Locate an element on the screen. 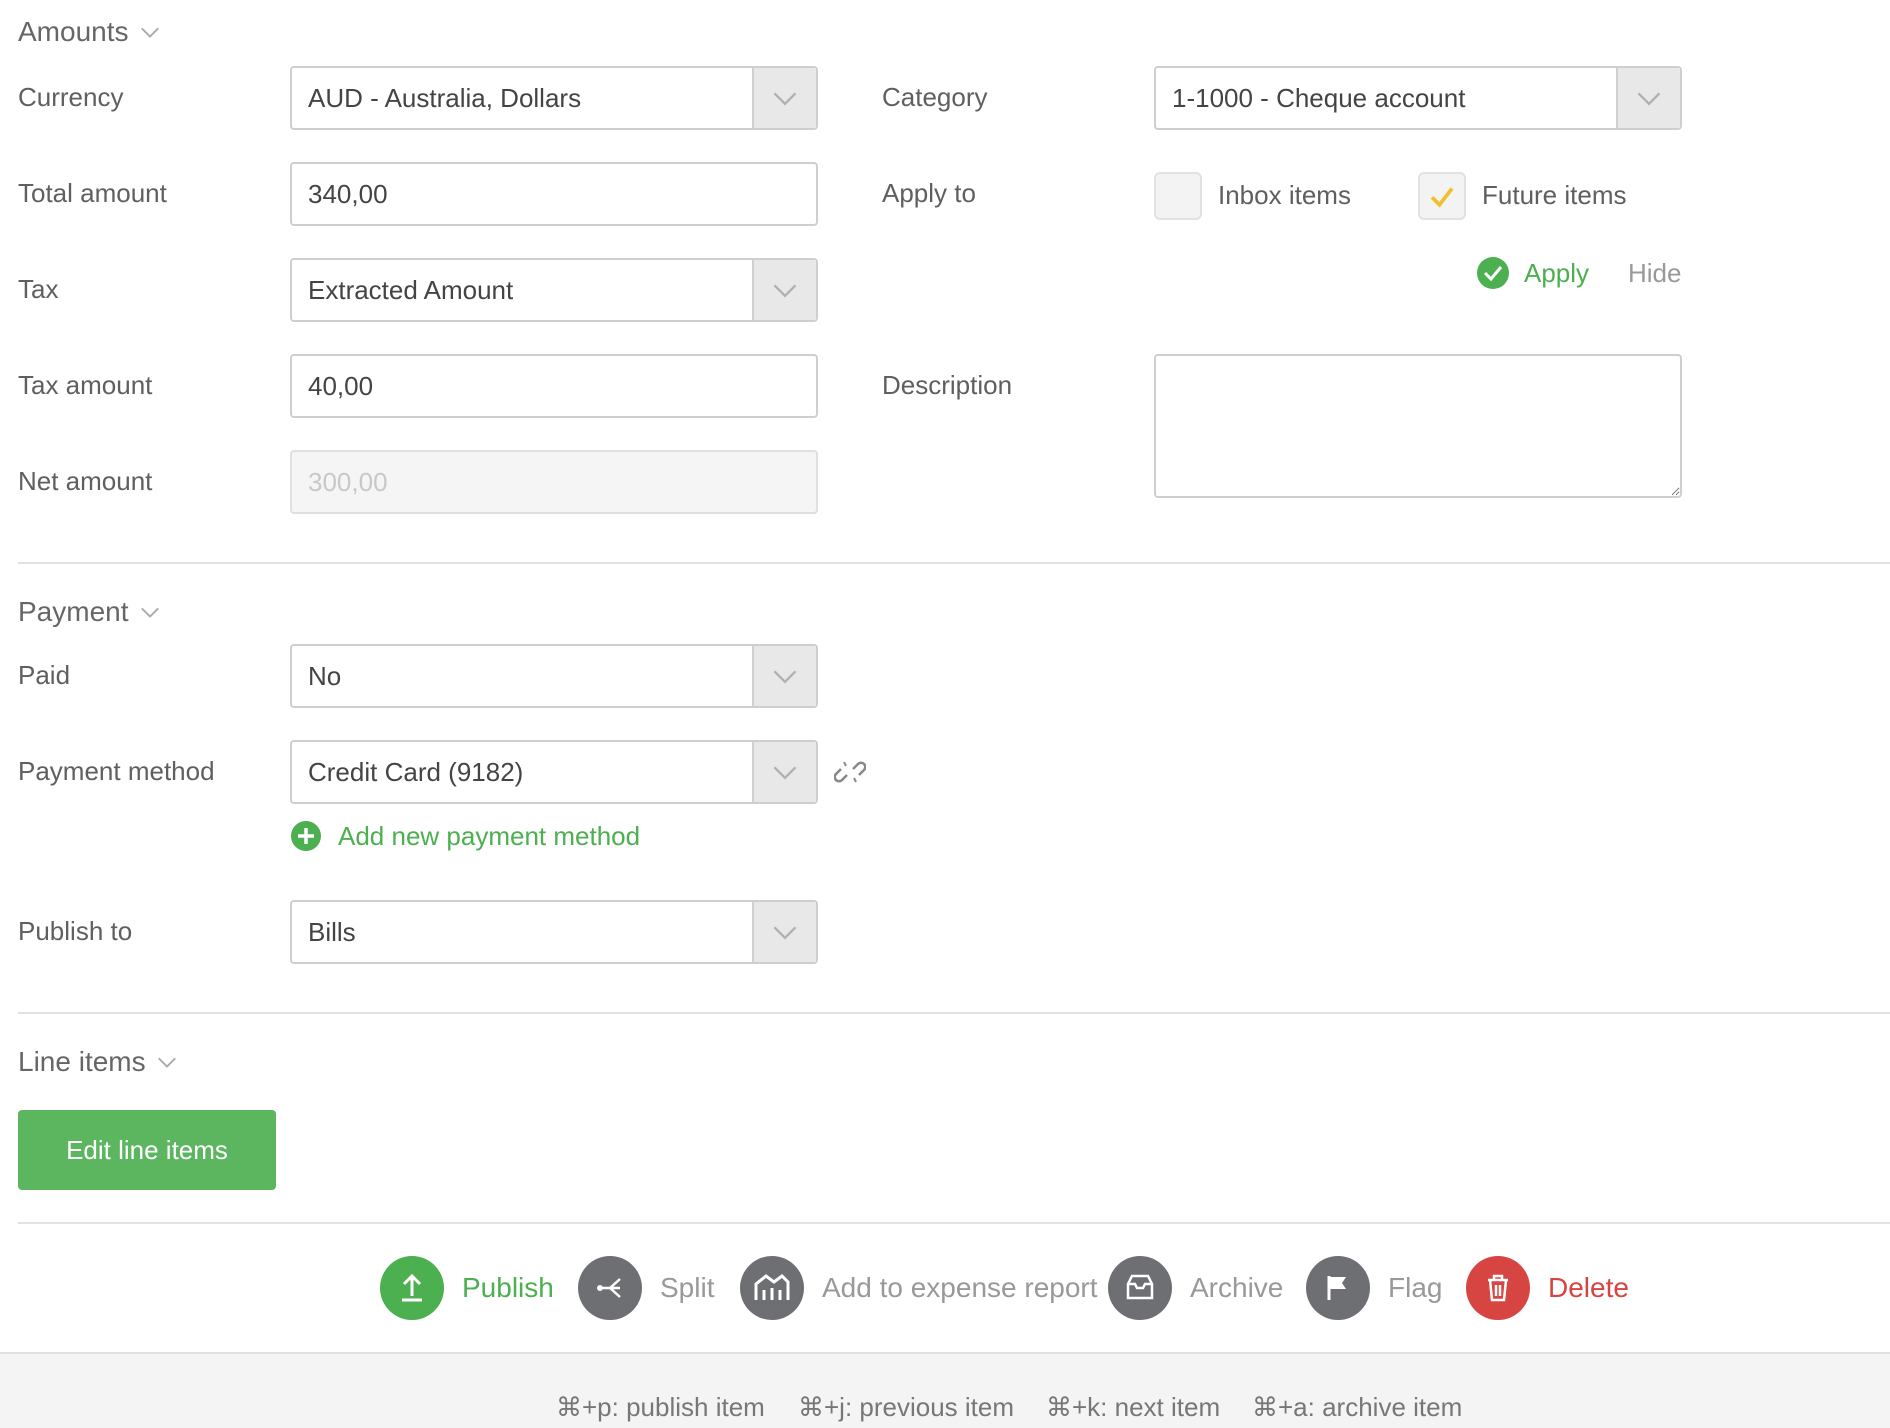 Image resolution: width=1890 pixels, height=1428 pixels. section-title-amounts: Amounts is located at coordinates (89, 32).